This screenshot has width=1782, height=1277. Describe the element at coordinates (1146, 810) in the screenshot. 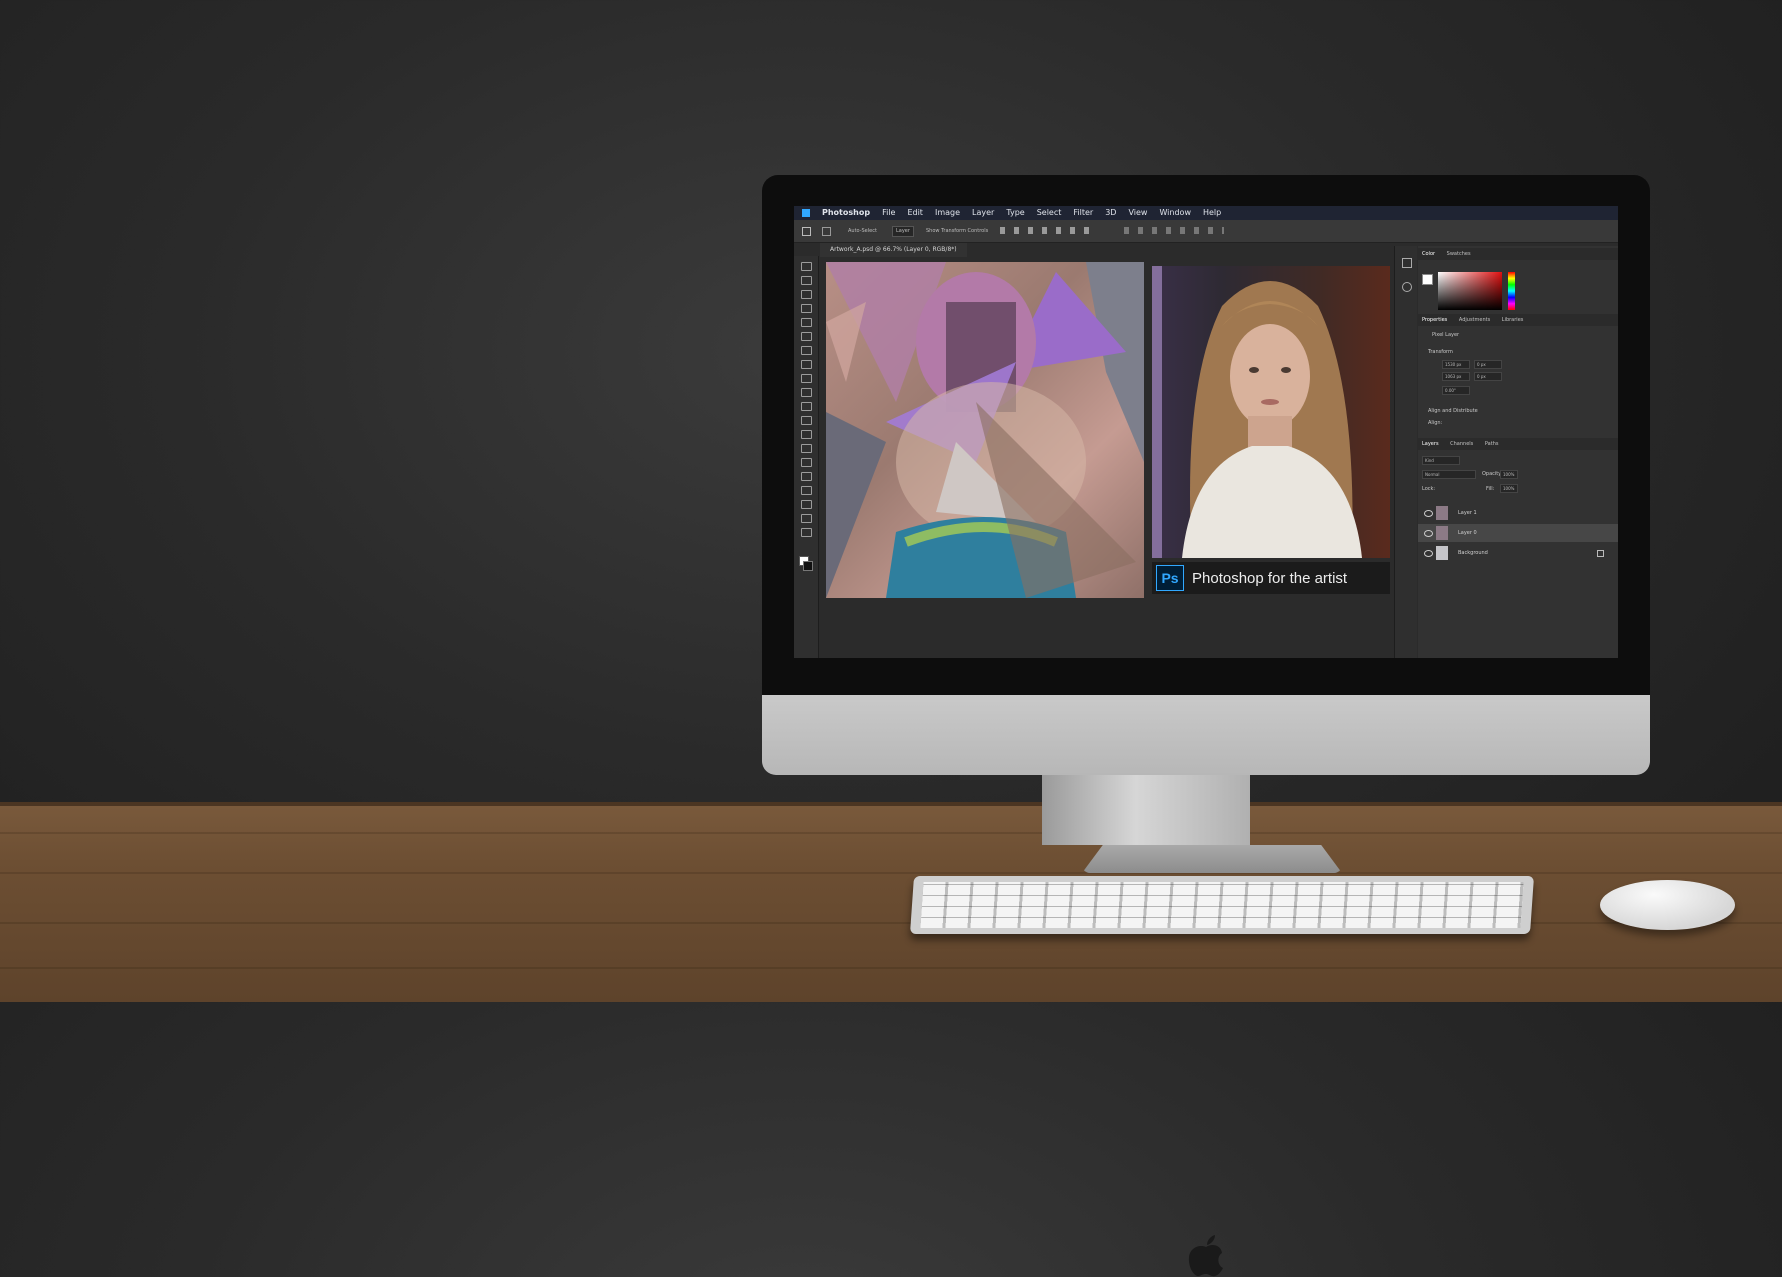

I see `imac-stand-neck` at that location.